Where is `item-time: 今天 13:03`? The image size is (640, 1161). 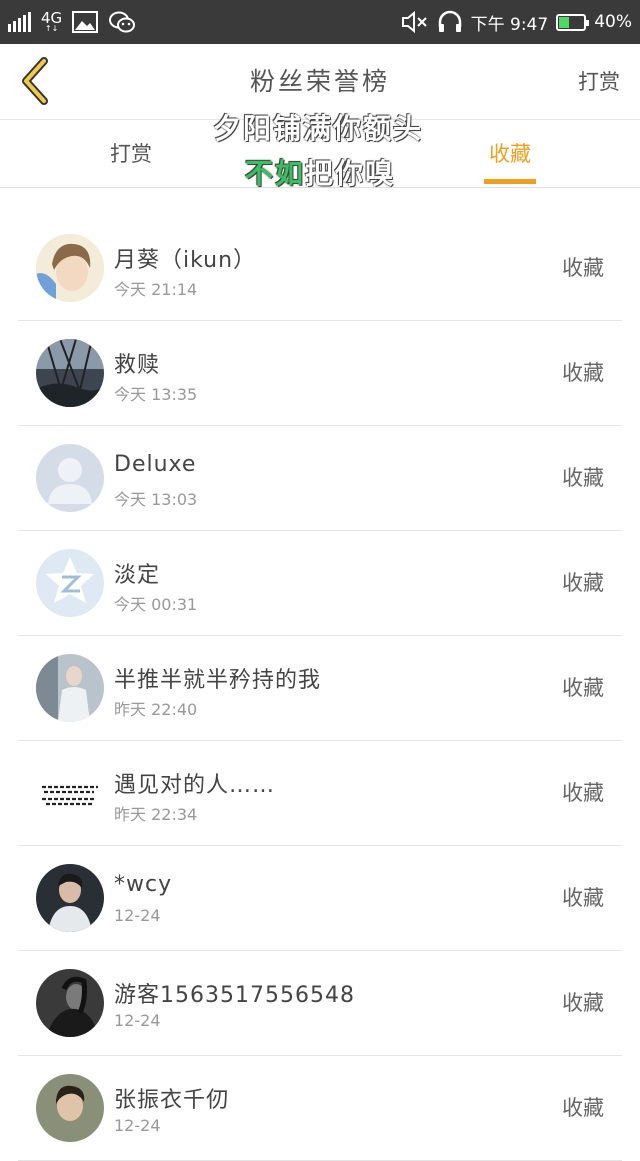
item-time: 今天 13:03 is located at coordinates (156, 499).